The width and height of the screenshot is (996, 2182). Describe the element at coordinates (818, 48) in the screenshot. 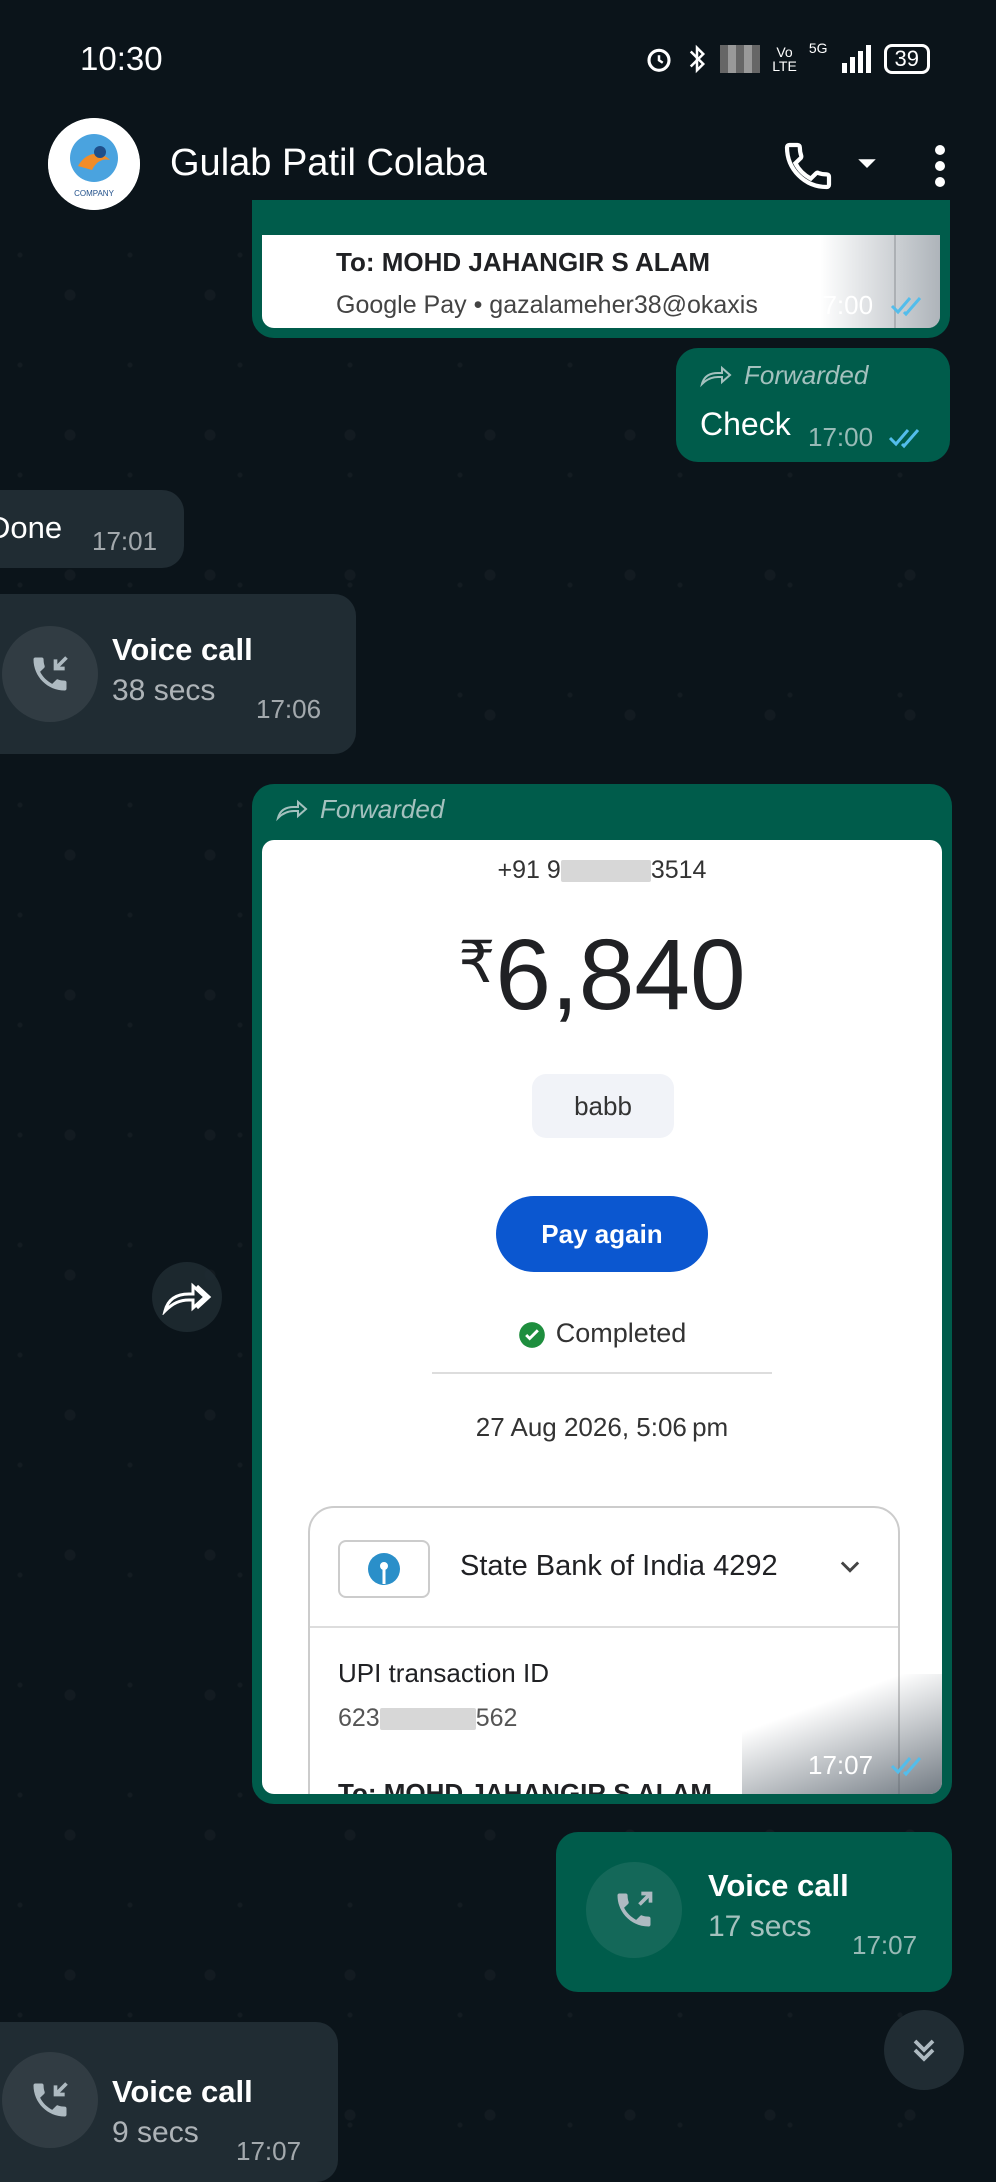

I see `network-label: 5G` at that location.